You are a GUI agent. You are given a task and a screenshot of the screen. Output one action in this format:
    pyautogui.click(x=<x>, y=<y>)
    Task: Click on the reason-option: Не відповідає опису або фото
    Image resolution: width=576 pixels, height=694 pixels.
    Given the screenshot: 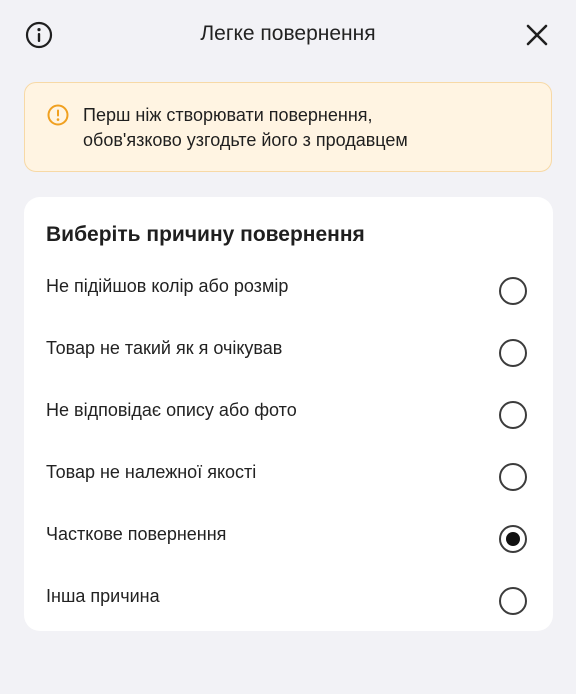 What is the action you would take?
    pyautogui.click(x=288, y=429)
    